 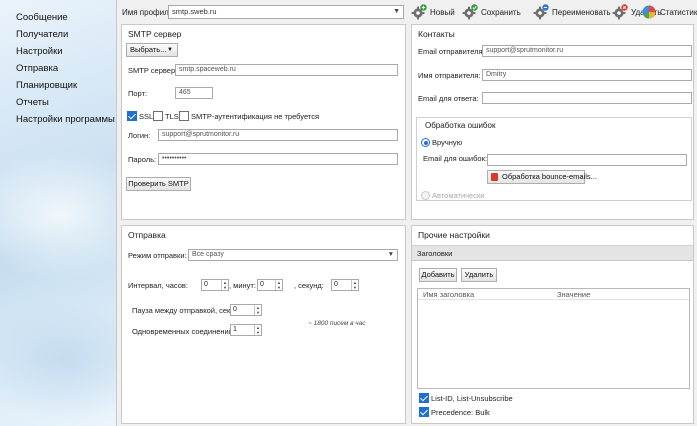 What do you see at coordinates (194, 93) in the screenshot?
I see `port-input: 465` at bounding box center [194, 93].